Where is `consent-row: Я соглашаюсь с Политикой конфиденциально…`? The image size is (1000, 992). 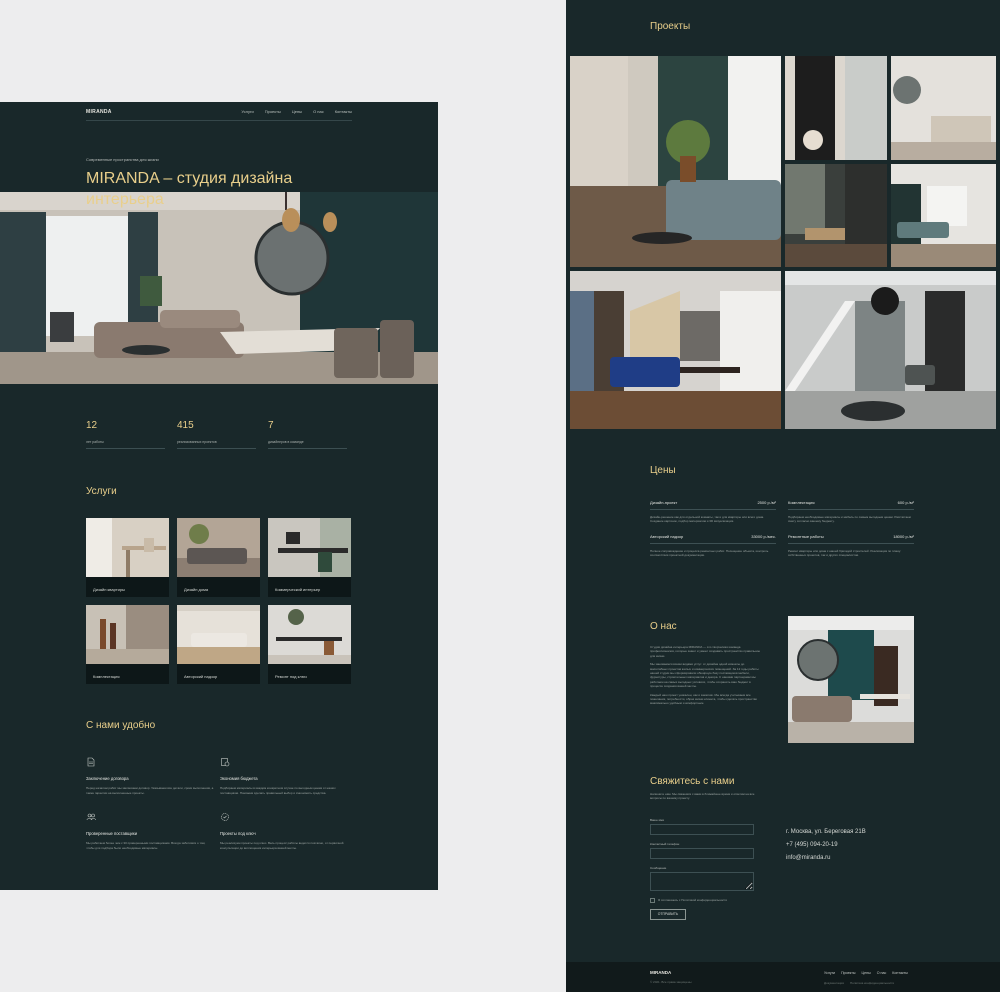 consent-row: Я соглашаюсь с Политикой конфиденциально… is located at coordinates (704, 900).